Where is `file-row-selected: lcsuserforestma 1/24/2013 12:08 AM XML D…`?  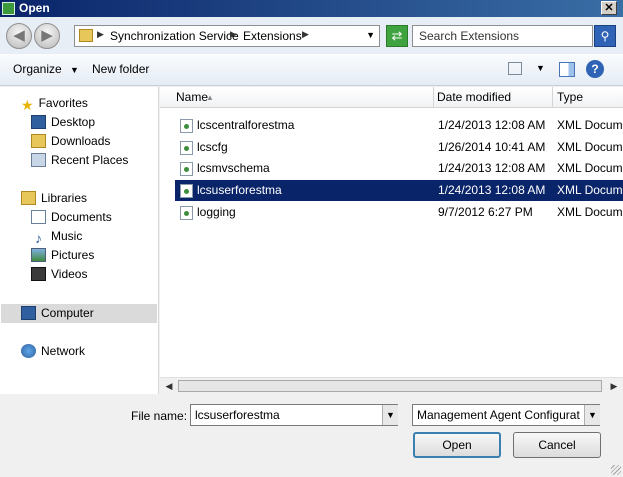 file-row-selected: lcsuserforestma 1/24/2013 12:08 AM XML D… is located at coordinates (399, 190).